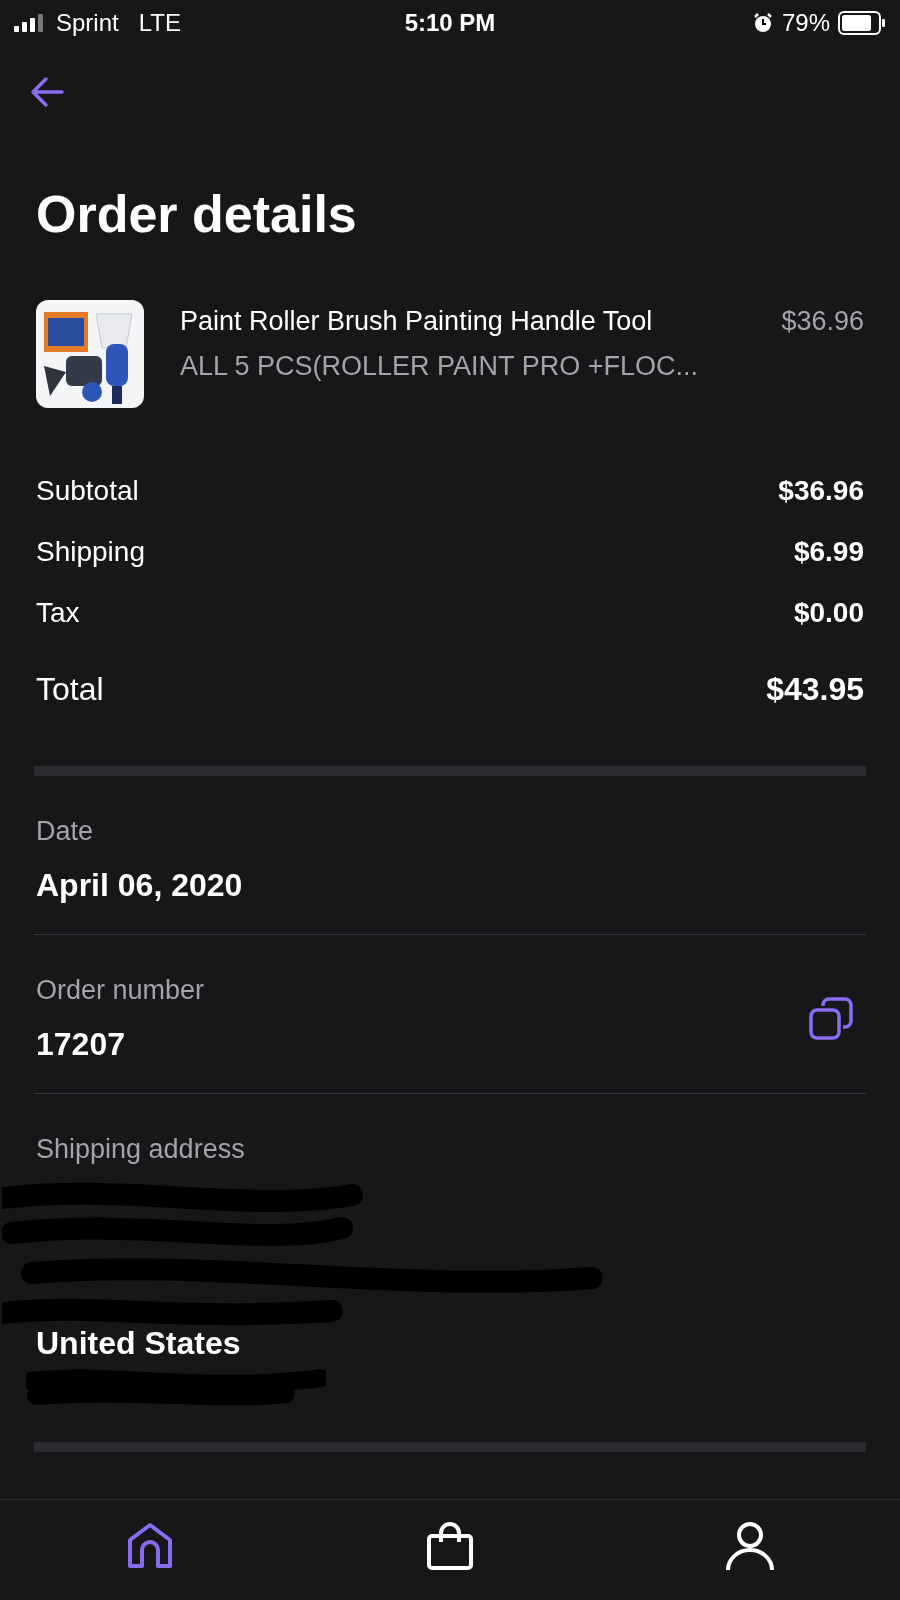  I want to click on summary-label: Total, so click(70, 689).